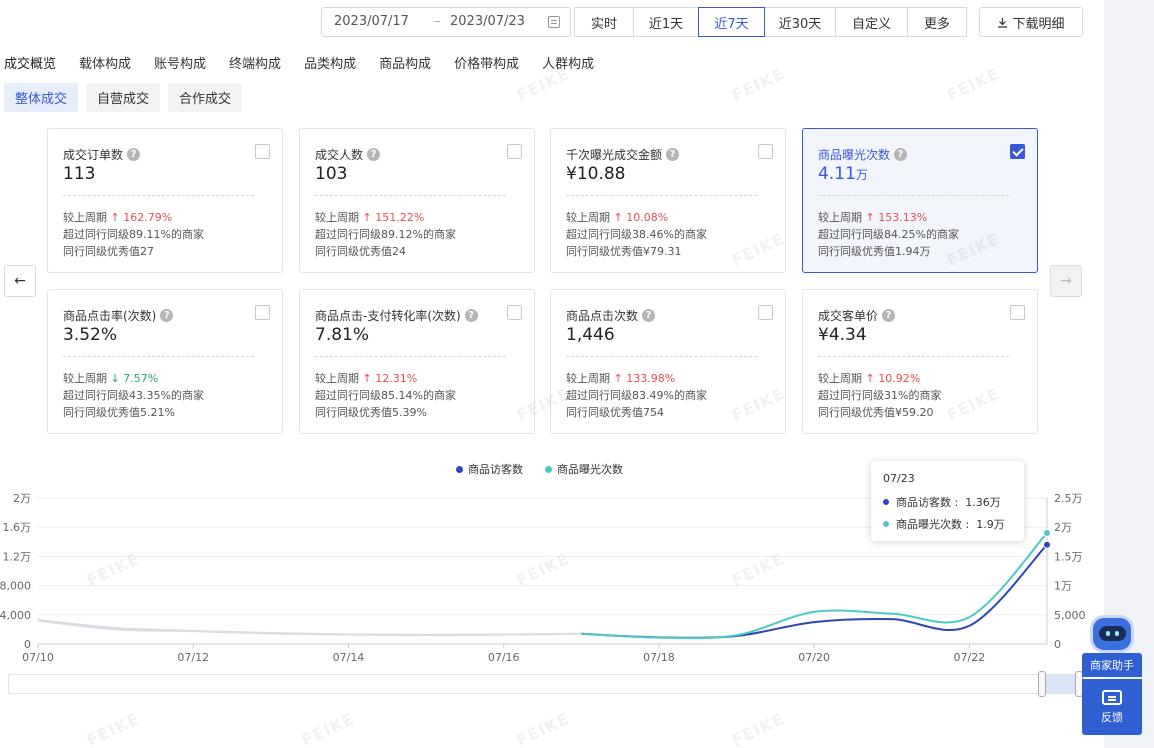 This screenshot has width=1154, height=748. What do you see at coordinates (123, 97) in the screenshot?
I see `subtab-self-operated: 自营成交` at bounding box center [123, 97].